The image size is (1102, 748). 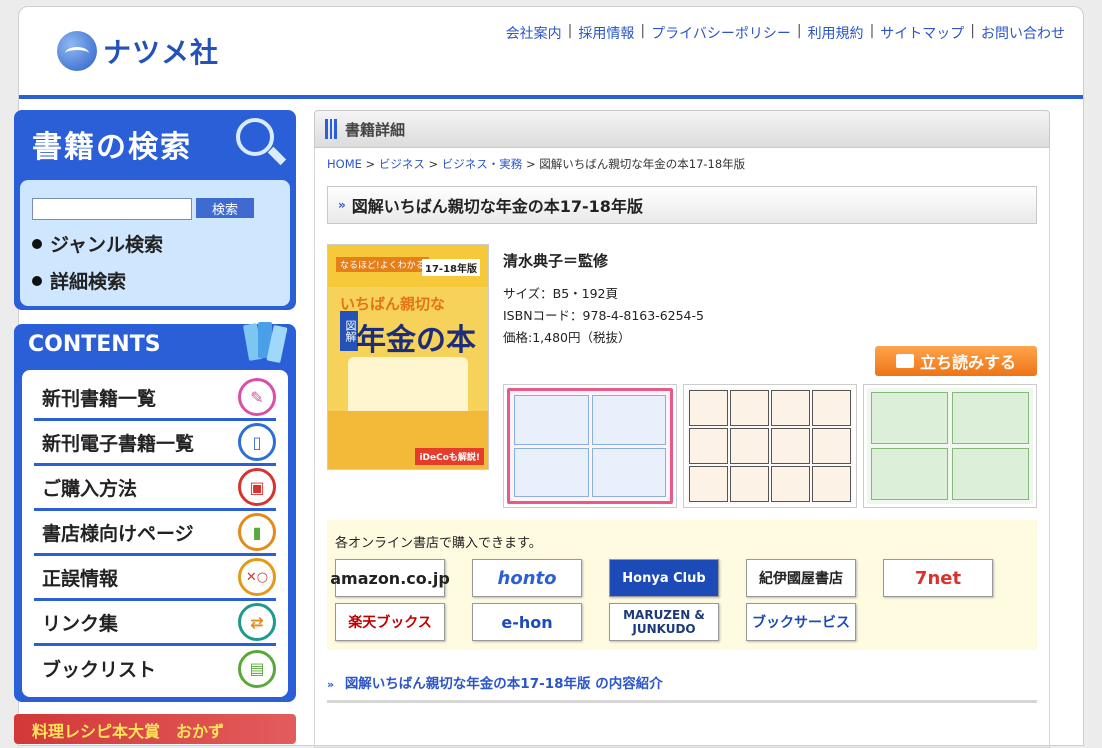 What do you see at coordinates (527, 578) in the screenshot?
I see `shop-honto: honto` at bounding box center [527, 578].